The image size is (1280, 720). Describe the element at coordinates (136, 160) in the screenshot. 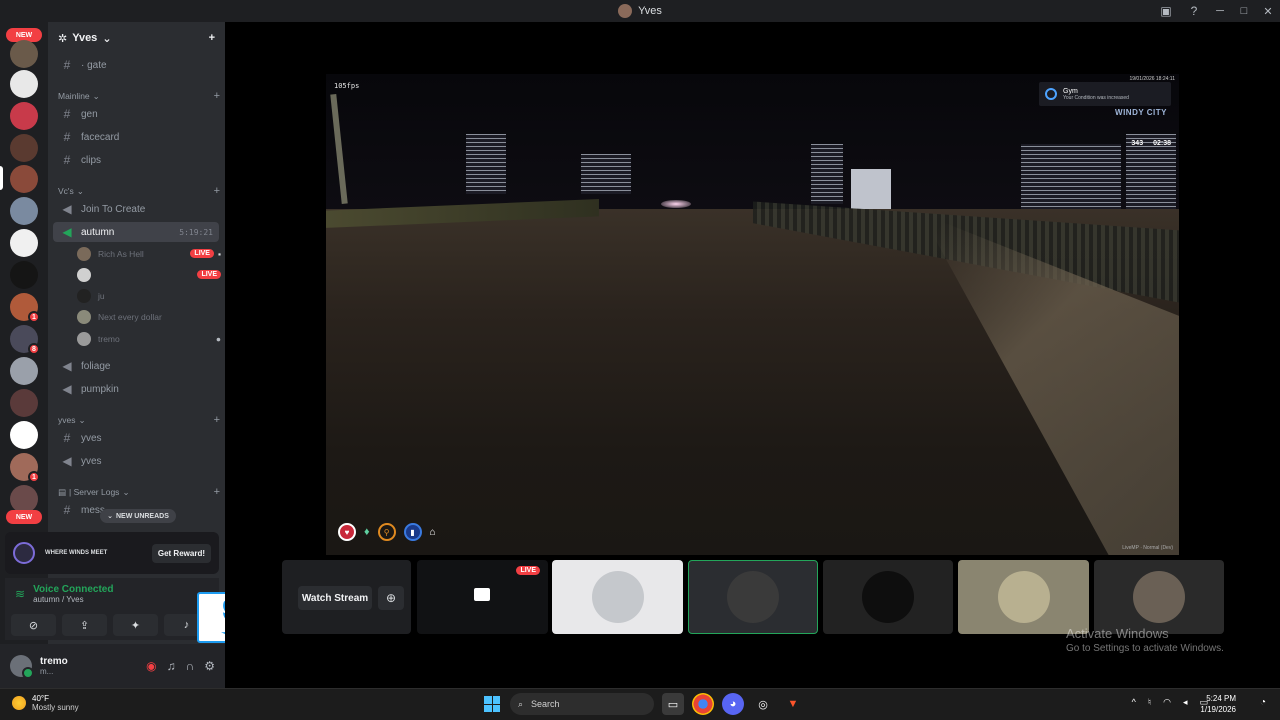

I see `channel-clips: # clips` at that location.